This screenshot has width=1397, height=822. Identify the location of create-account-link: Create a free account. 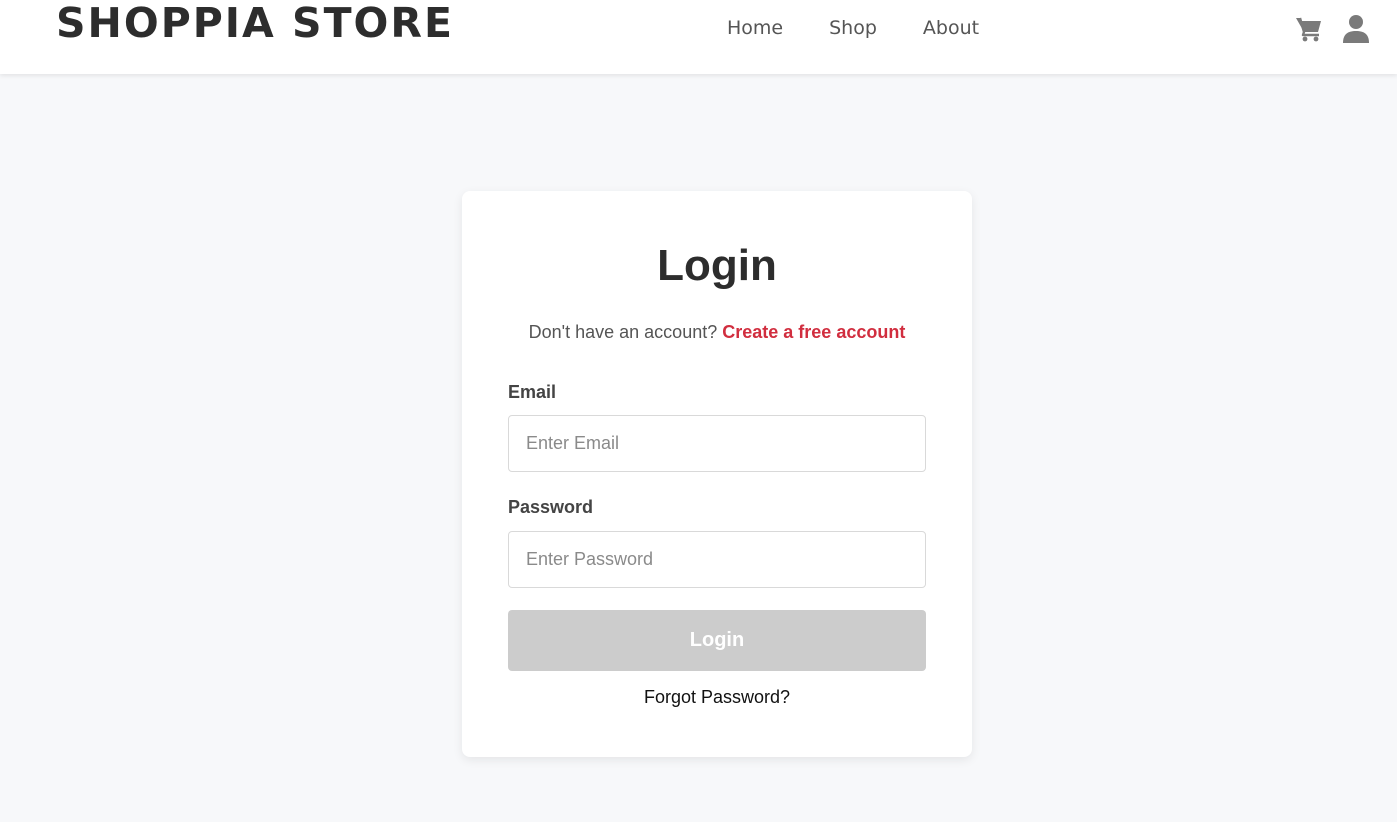
(813, 332).